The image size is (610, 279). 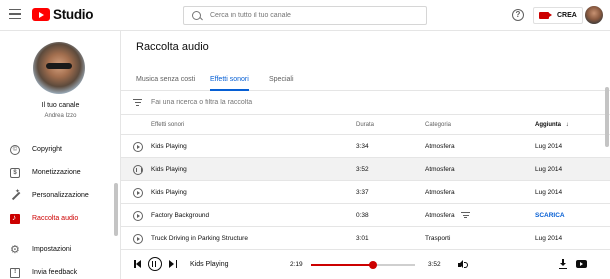 What do you see at coordinates (342, 265) in the screenshot?
I see `player-progress-fill` at bounding box center [342, 265].